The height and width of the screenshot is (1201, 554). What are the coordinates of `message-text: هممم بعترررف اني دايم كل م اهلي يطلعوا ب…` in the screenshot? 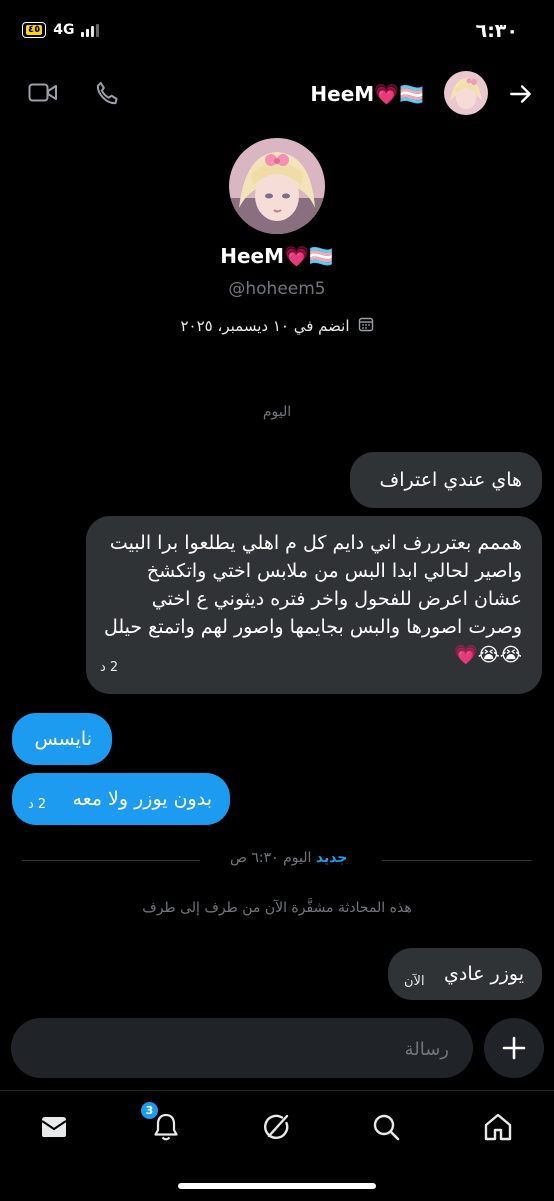 It's located at (312, 599).